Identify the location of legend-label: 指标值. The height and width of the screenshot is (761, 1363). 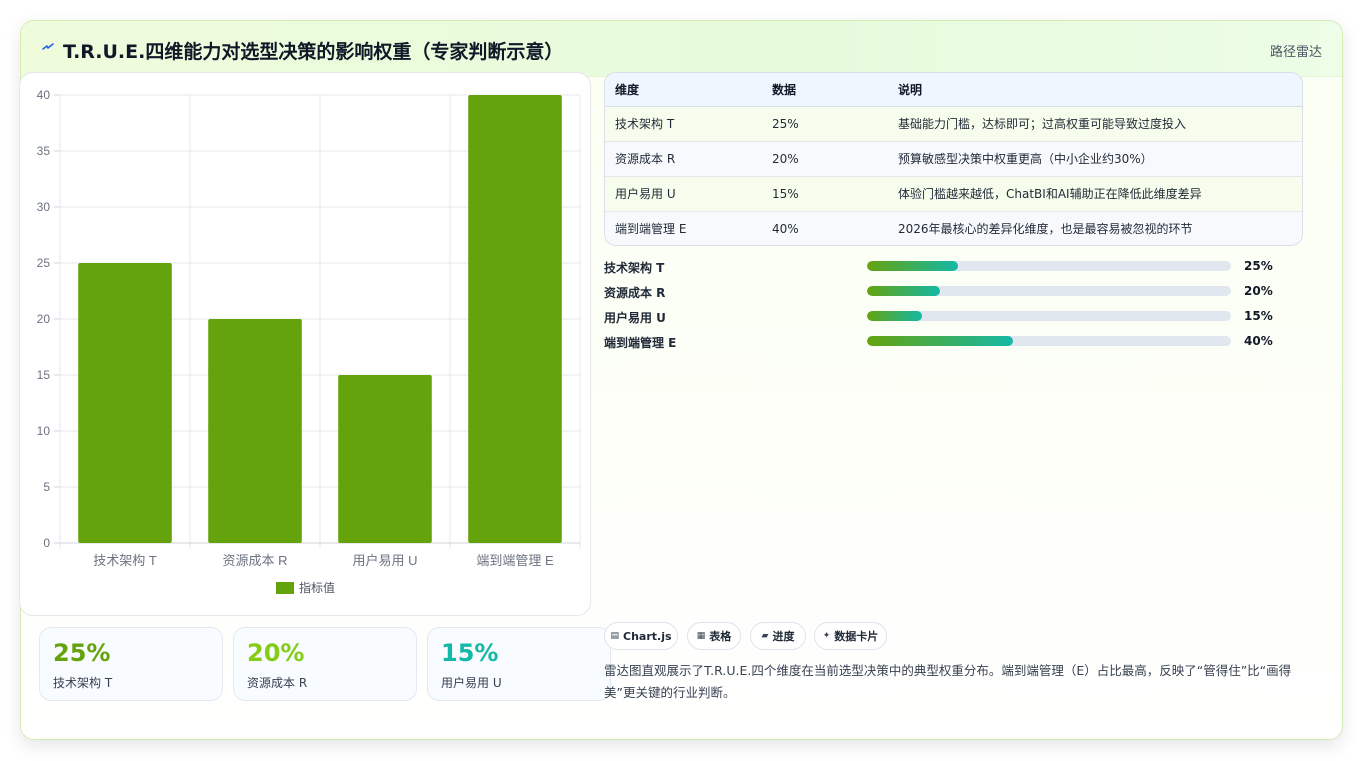
(317, 587).